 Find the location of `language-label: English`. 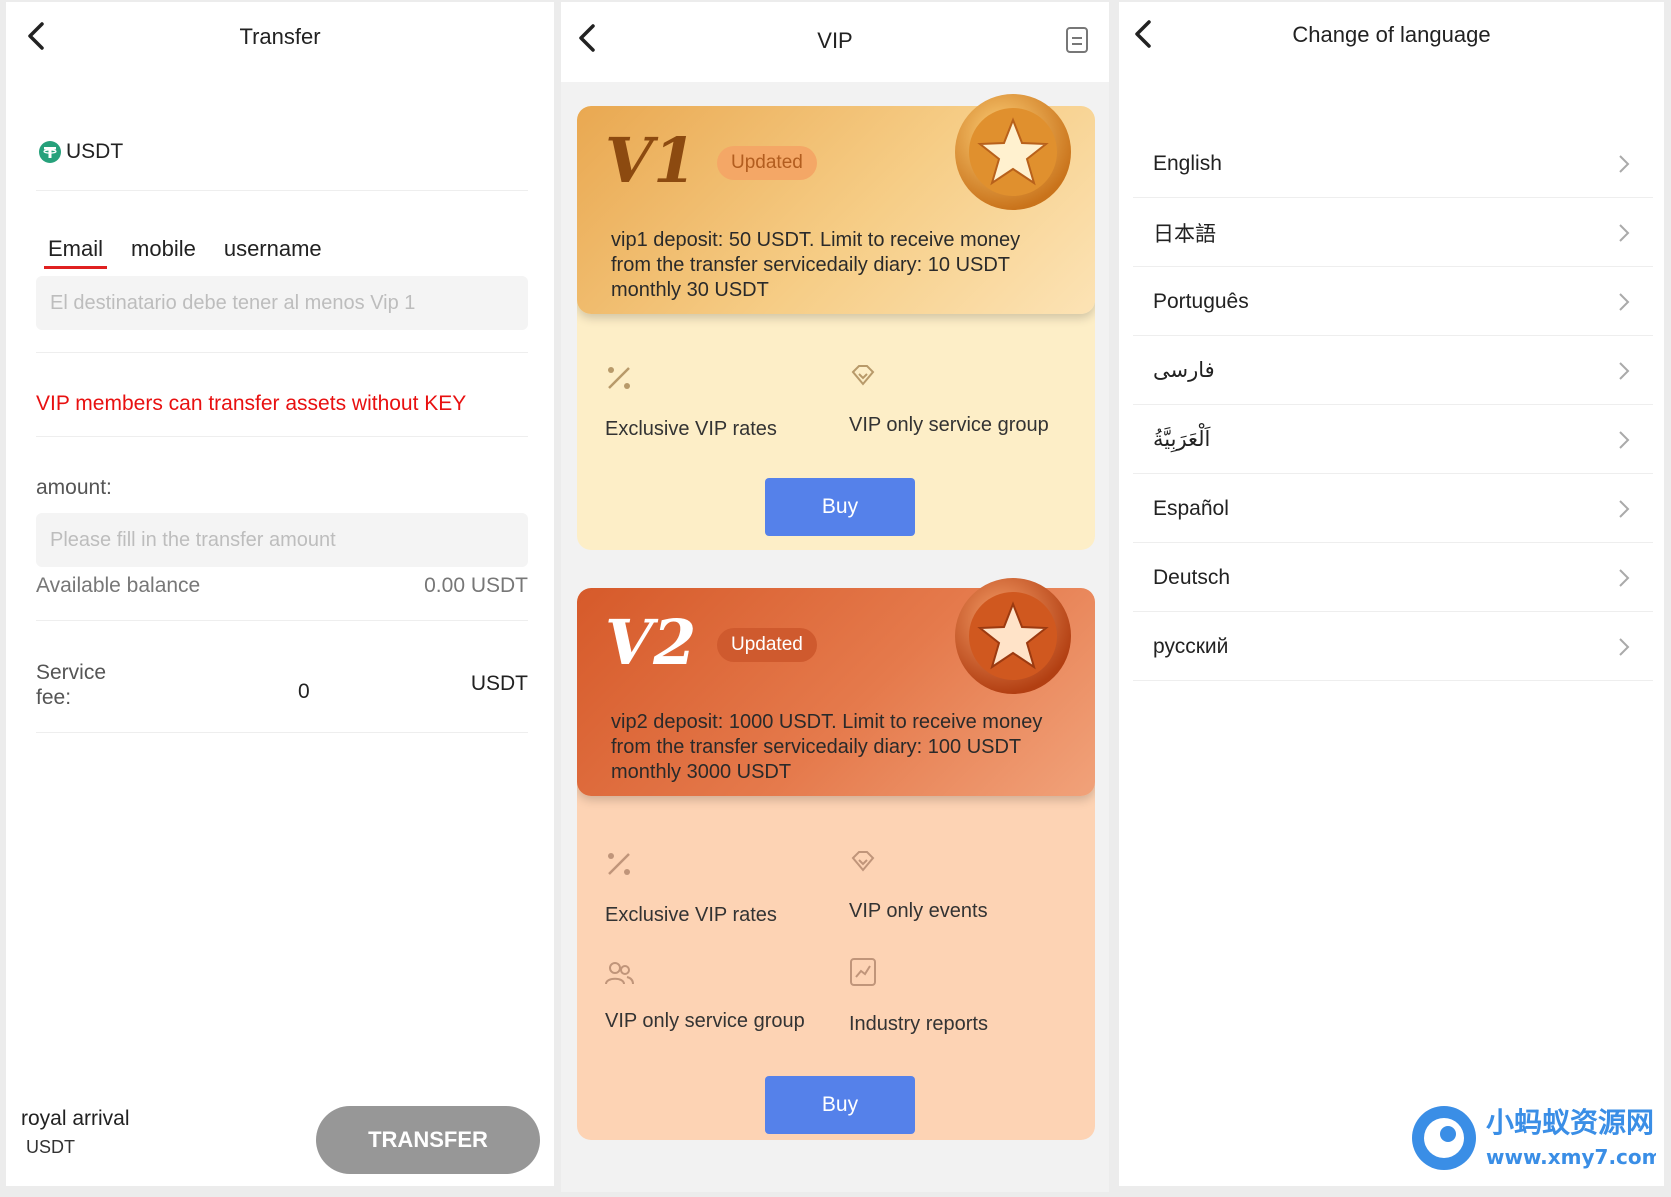

language-label: English is located at coordinates (1187, 163).